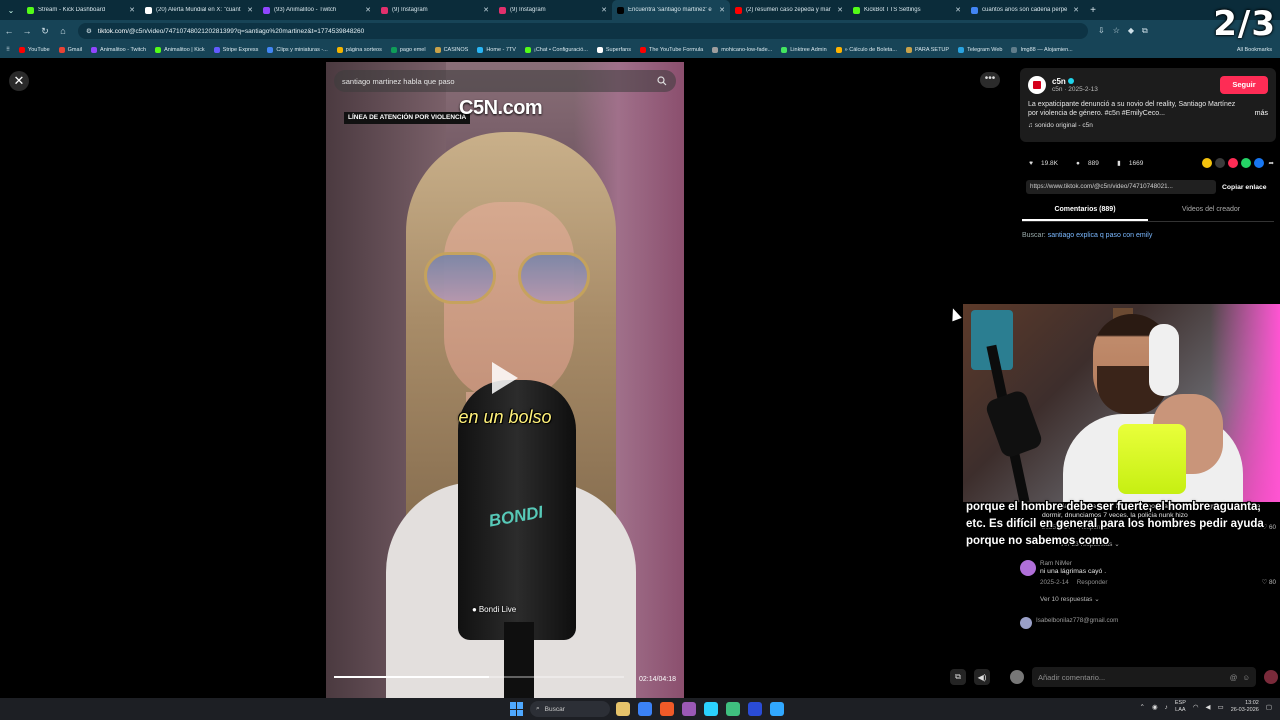 Image resolution: width=1280 pixels, height=720 pixels. What do you see at coordinates (1093, 10) in the screenshot?
I see `new-tab-button: +` at bounding box center [1093, 10].